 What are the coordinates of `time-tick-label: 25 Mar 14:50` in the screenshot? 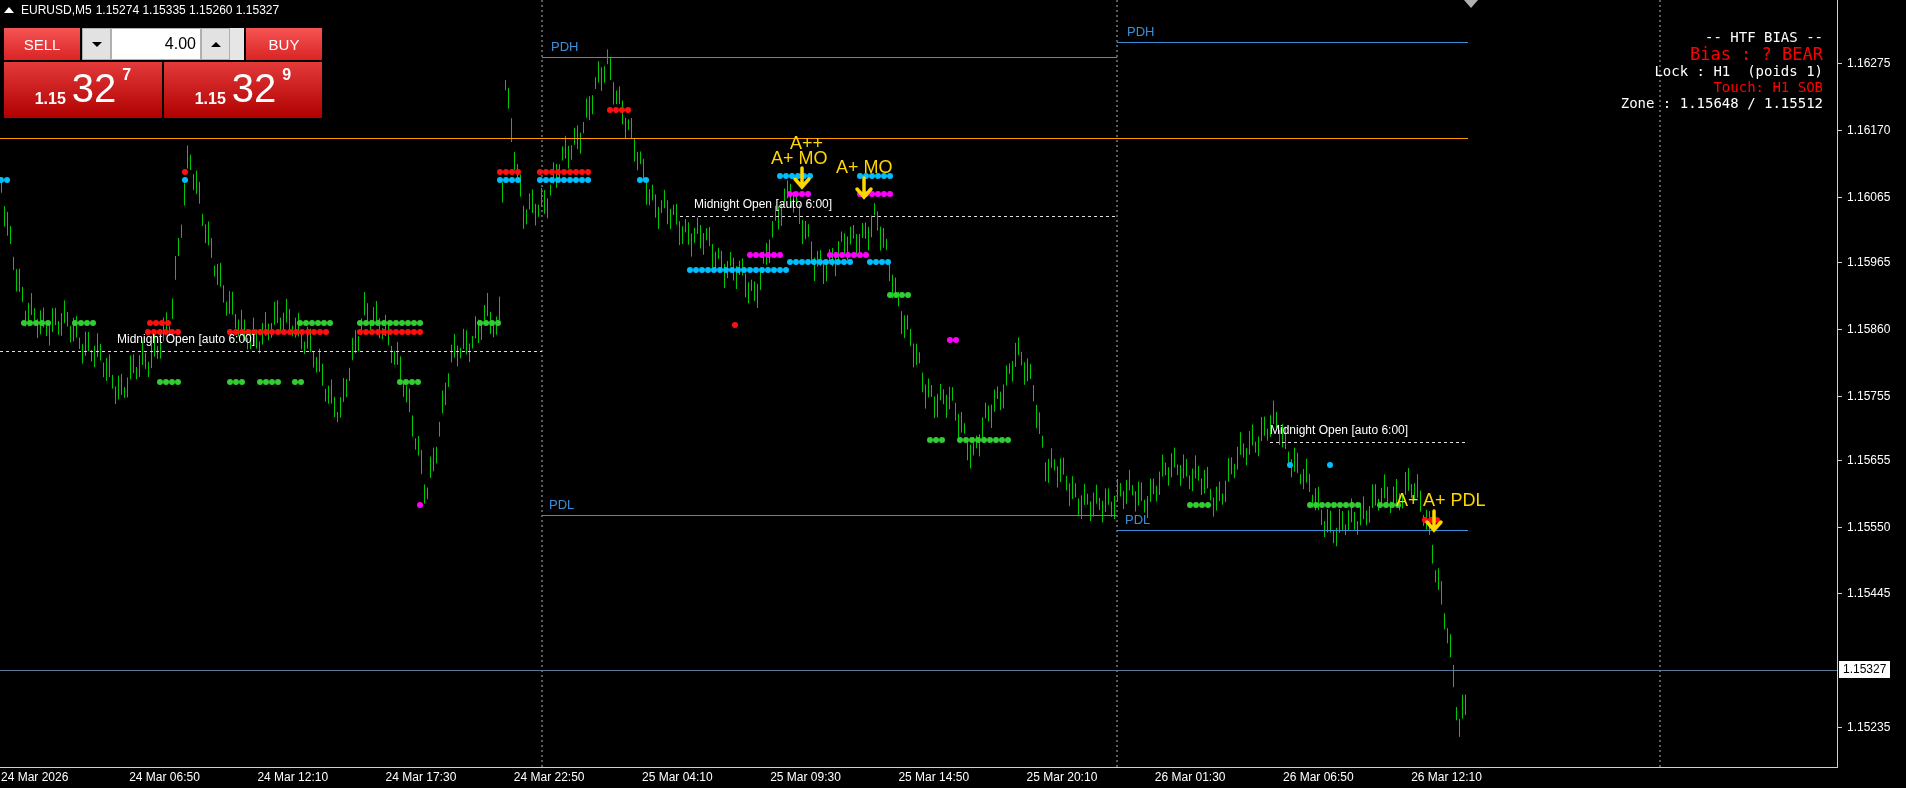 It's located at (934, 777).